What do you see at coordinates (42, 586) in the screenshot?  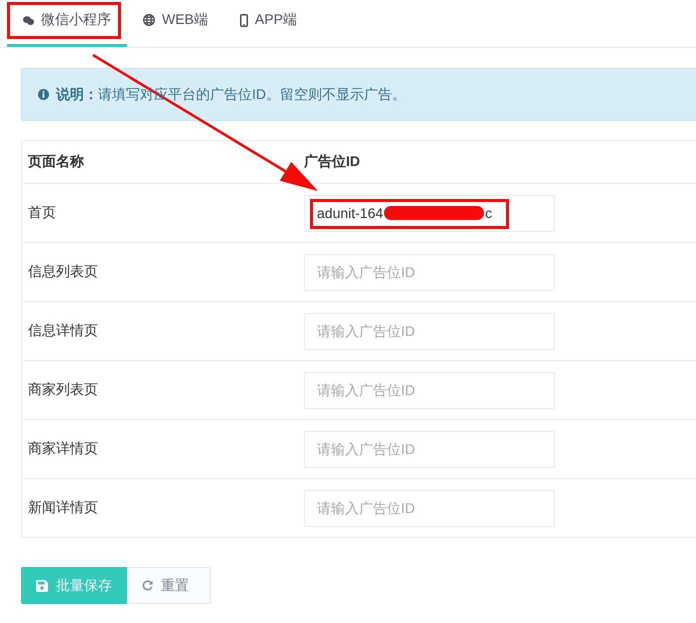 I see `save-icon` at bounding box center [42, 586].